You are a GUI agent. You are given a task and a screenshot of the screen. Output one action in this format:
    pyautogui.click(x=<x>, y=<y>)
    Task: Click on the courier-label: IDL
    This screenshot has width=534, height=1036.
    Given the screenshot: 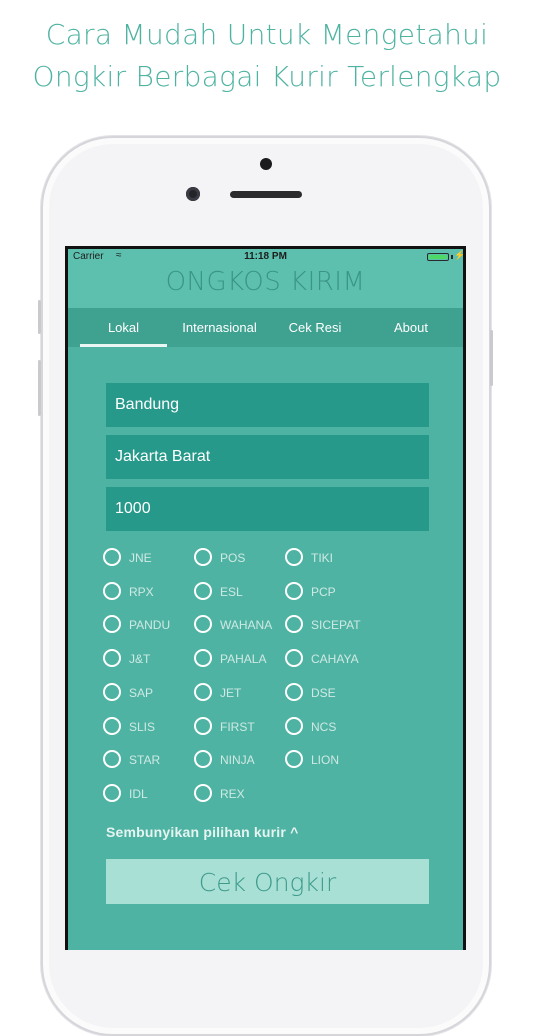 What is the action you would take?
    pyautogui.click(x=138, y=793)
    